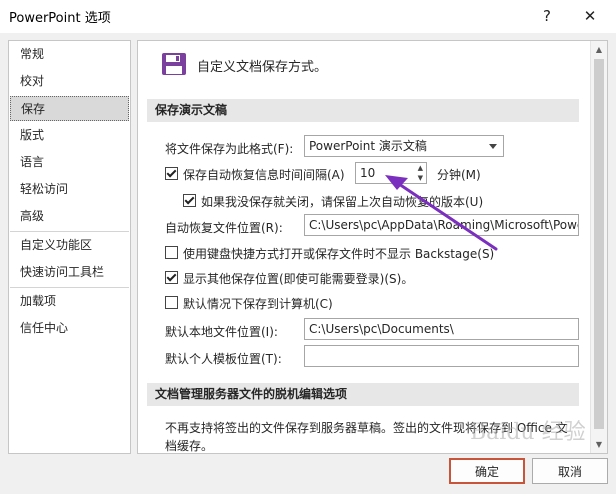 This screenshot has height=494, width=616. What do you see at coordinates (69, 328) in the screenshot?
I see `sidebar-item-trust-center: 信任中心` at bounding box center [69, 328].